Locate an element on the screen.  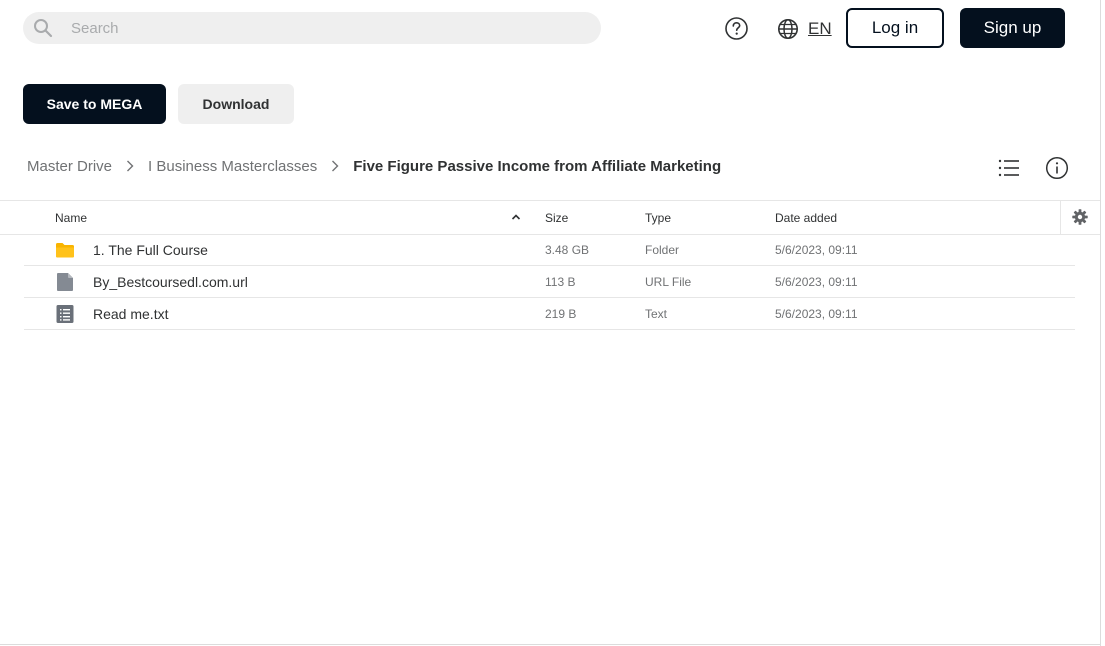
download-button: Download is located at coordinates (236, 104).